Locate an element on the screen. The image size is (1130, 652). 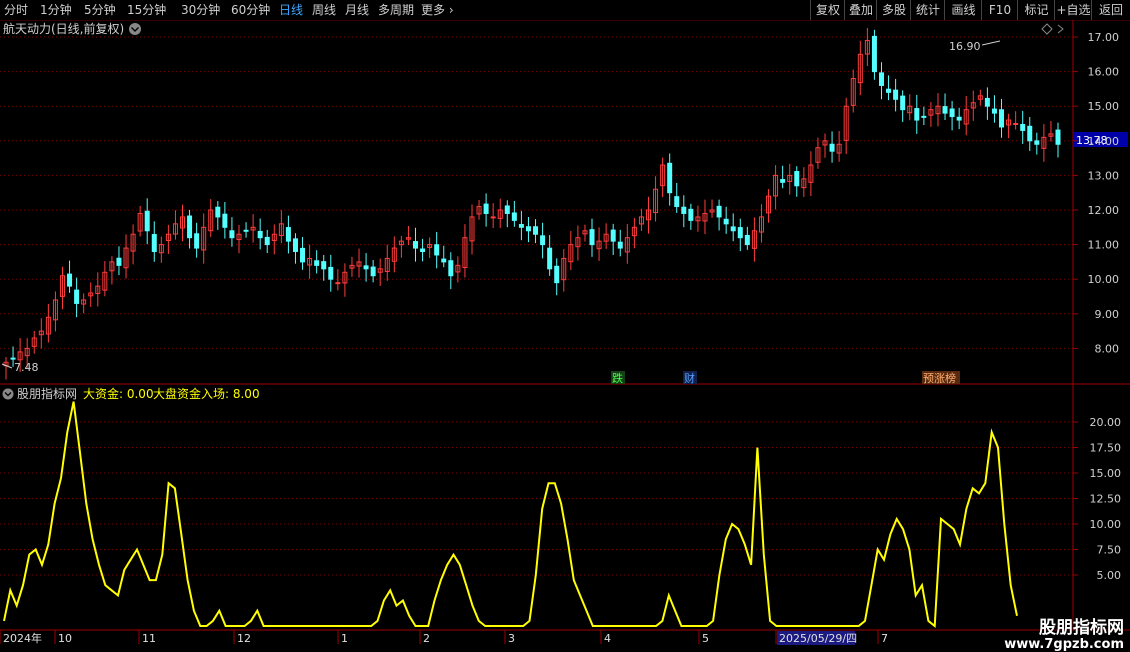
toolbar-button-1: 叠加 is located at coordinates (860, 10).